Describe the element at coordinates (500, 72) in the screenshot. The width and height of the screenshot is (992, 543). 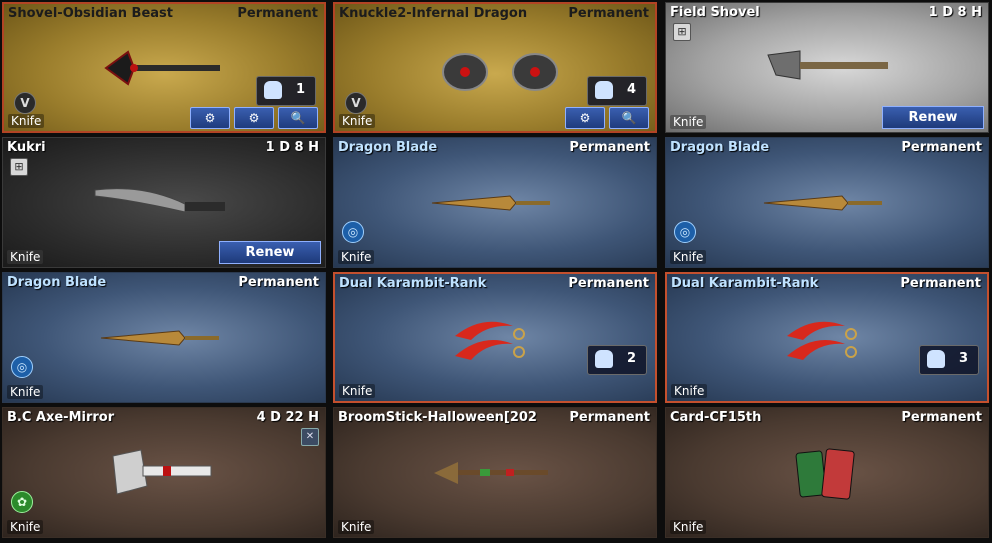
I see `knuckle-art` at that location.